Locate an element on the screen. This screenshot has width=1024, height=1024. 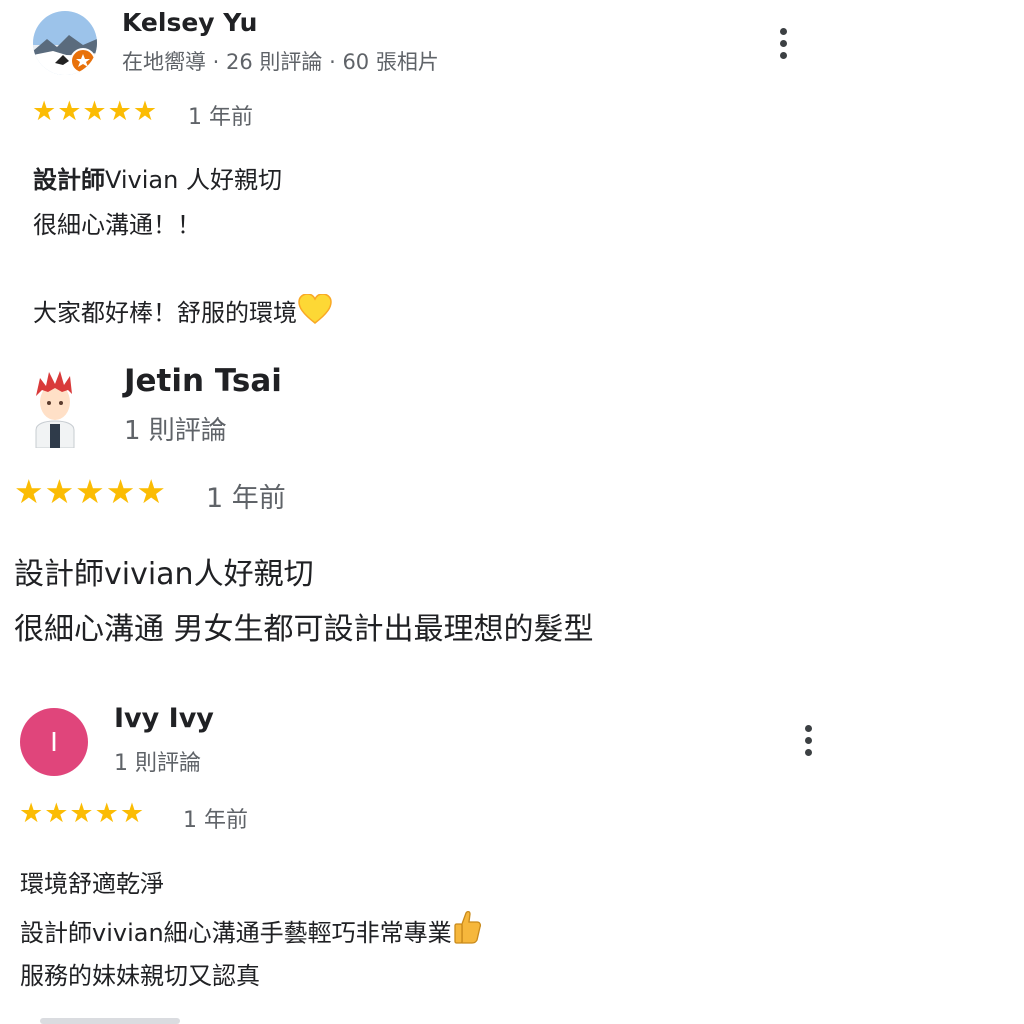
reviewer-name: Kelsey Yu is located at coordinates (189, 22).